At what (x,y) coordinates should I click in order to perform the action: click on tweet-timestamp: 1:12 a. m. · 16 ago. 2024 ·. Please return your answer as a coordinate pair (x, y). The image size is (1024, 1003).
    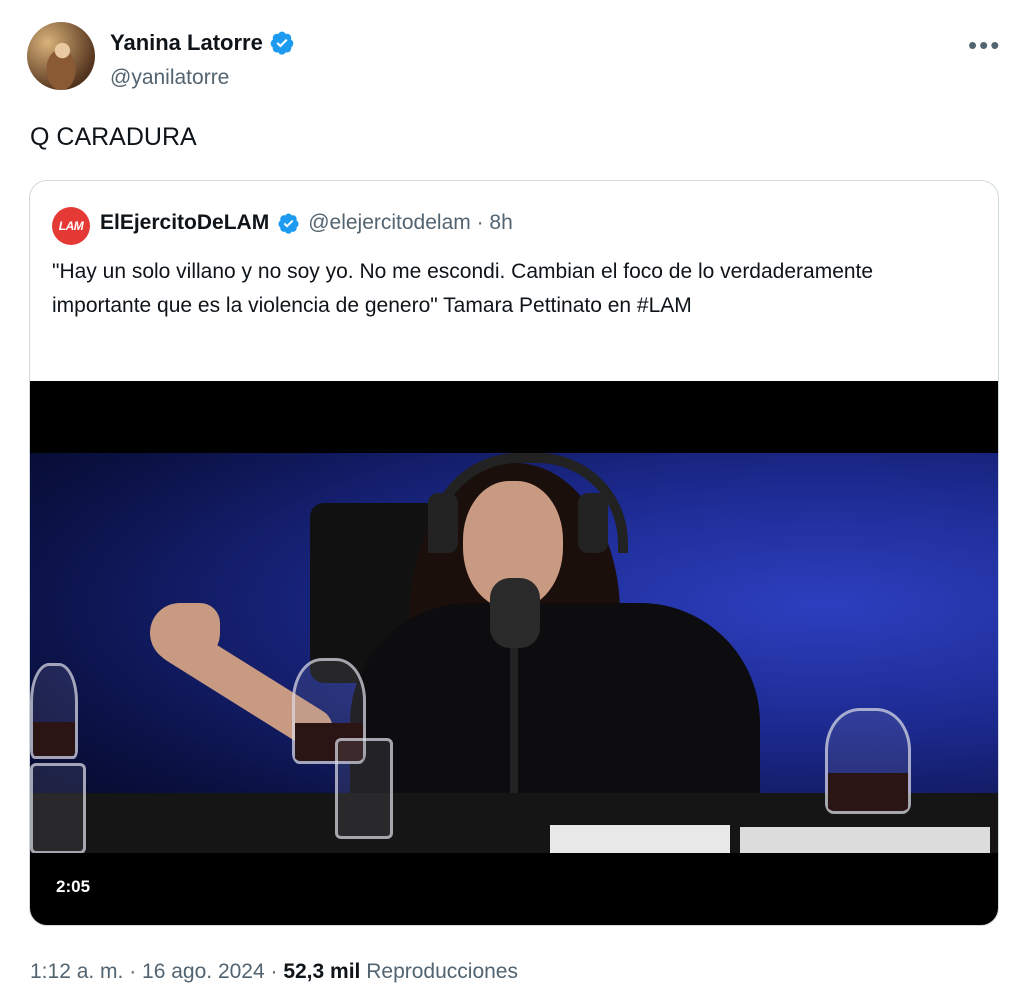
    Looking at the image, I should click on (156, 971).